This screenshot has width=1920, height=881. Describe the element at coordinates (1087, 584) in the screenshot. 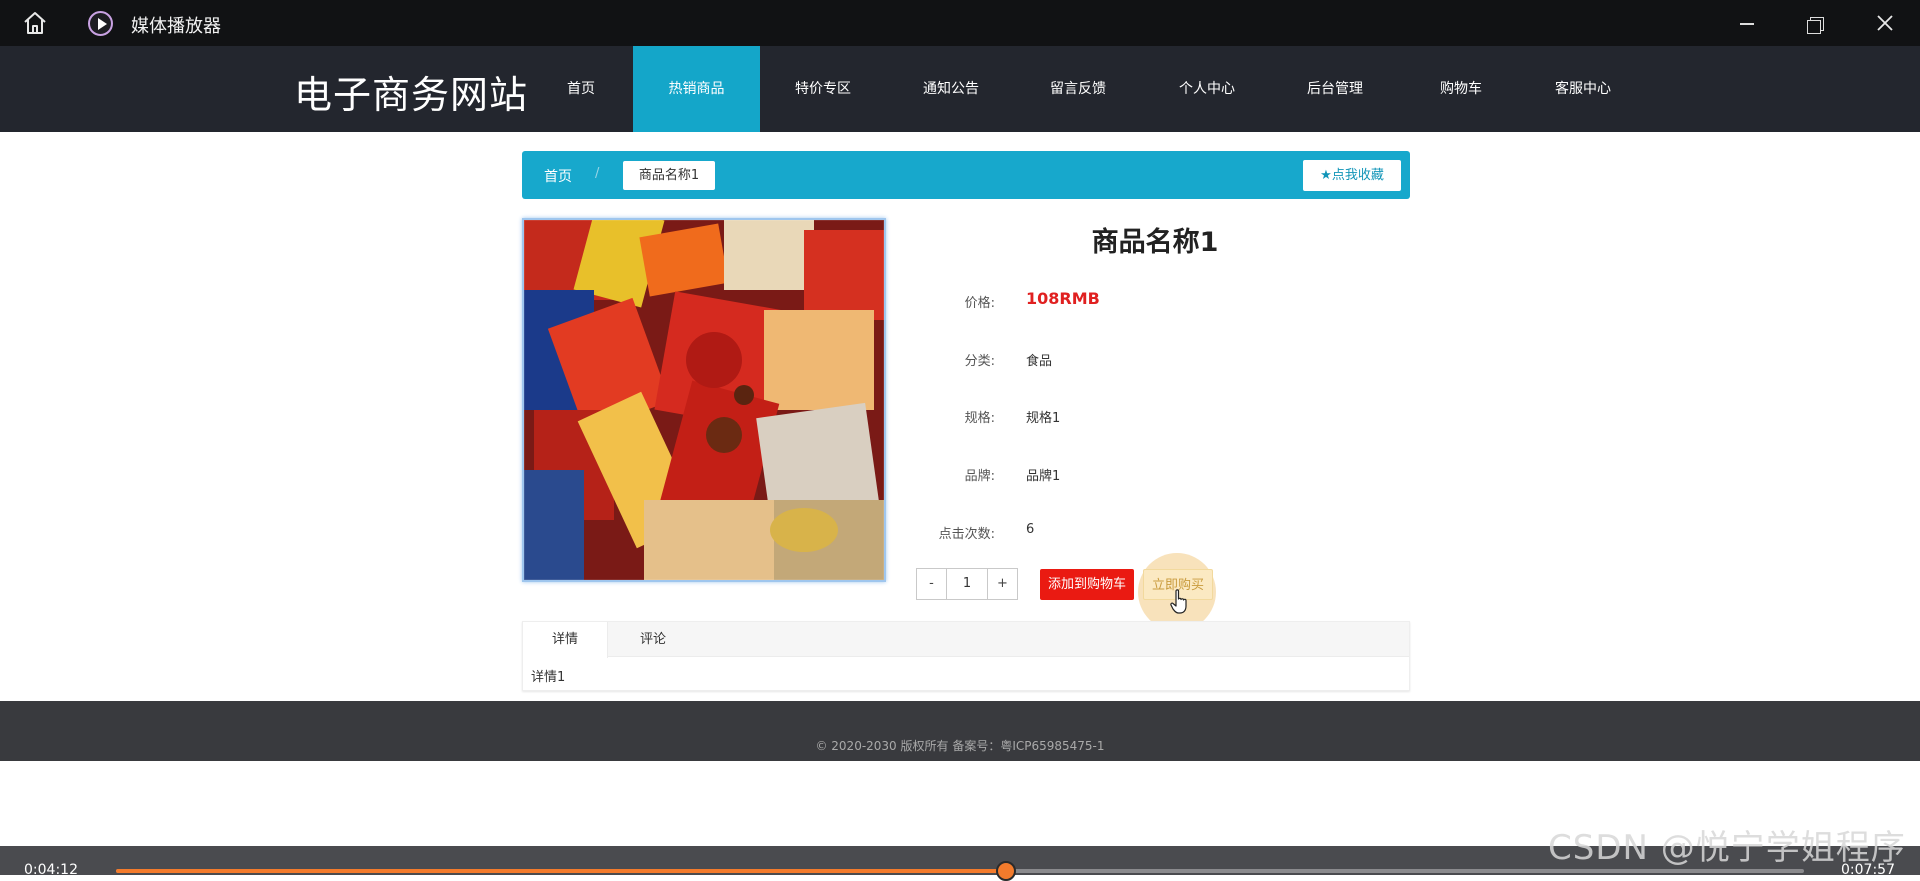

I see `add-to-cart-button: 添加到购物车` at that location.